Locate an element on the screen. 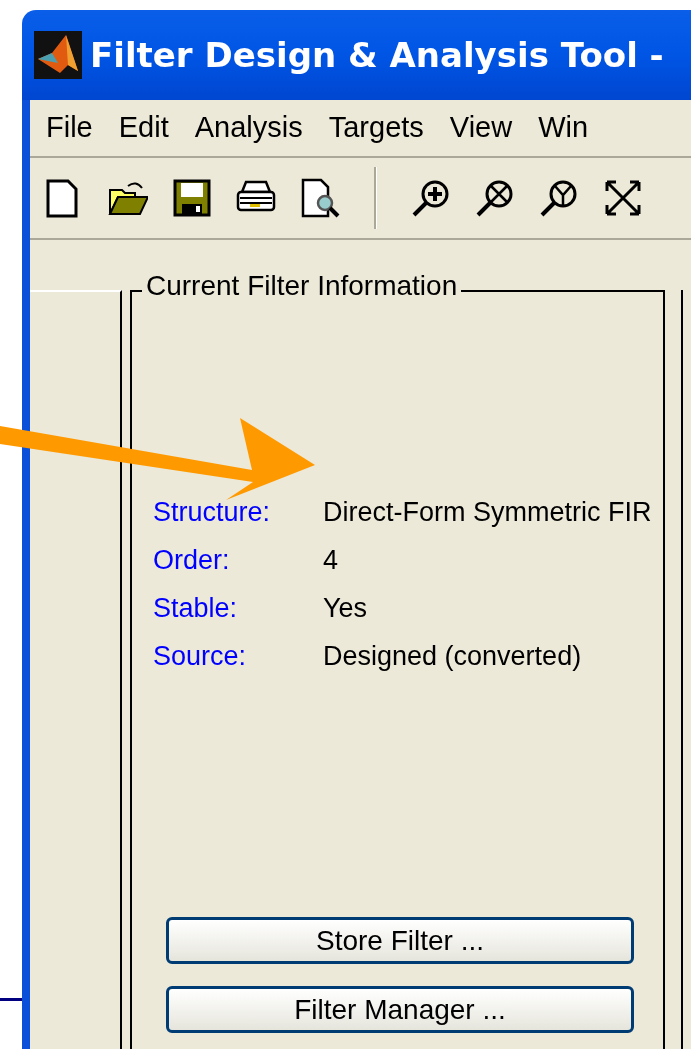 The height and width of the screenshot is (1049, 691). menu-item: Targets is located at coordinates (376, 128).